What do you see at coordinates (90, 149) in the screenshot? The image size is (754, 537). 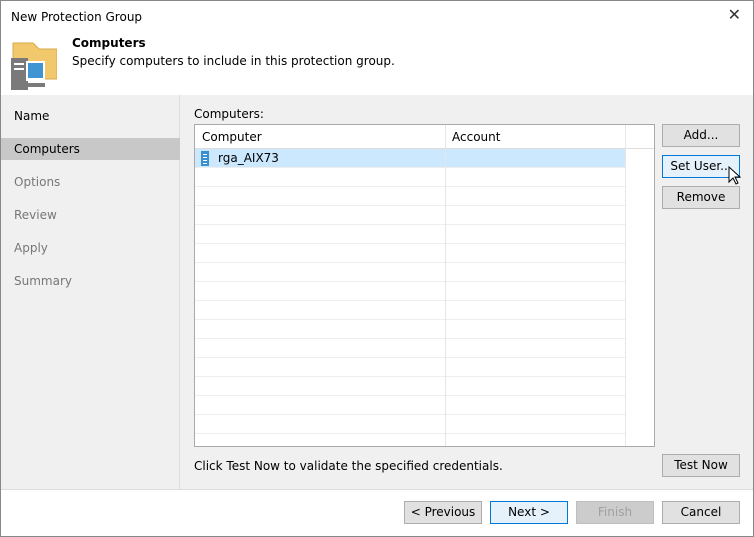 I see `nav-item-computers: Computers` at bounding box center [90, 149].